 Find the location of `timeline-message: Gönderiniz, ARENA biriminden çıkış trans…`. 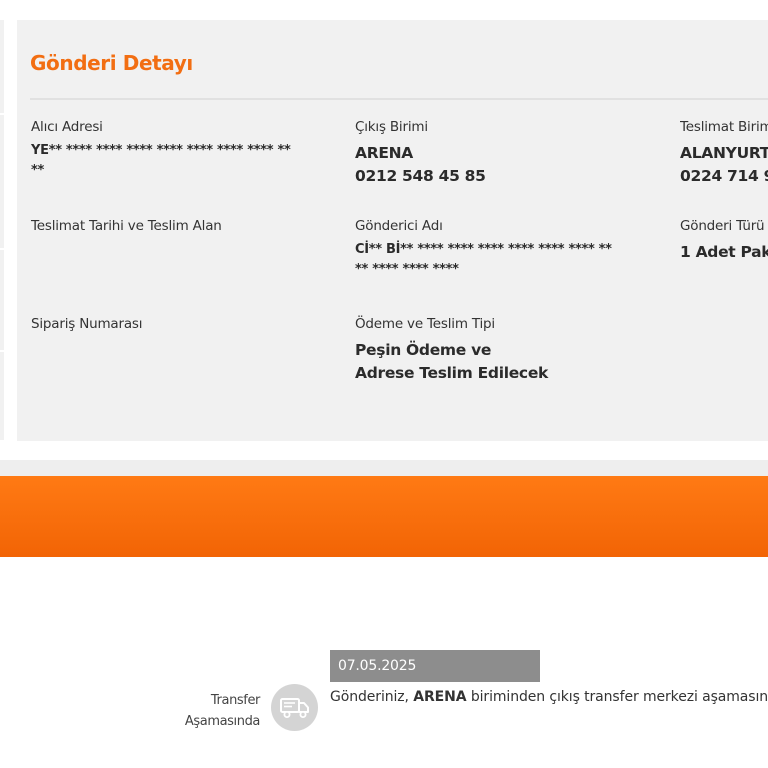

timeline-message: Gönderiniz, ARENA biriminden çıkış trans… is located at coordinates (549, 697).